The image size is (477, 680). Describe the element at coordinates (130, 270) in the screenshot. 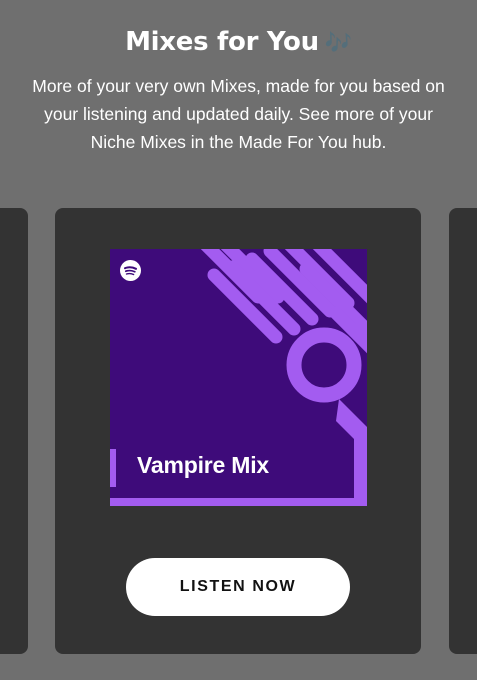

I see `spotify-icon` at that location.